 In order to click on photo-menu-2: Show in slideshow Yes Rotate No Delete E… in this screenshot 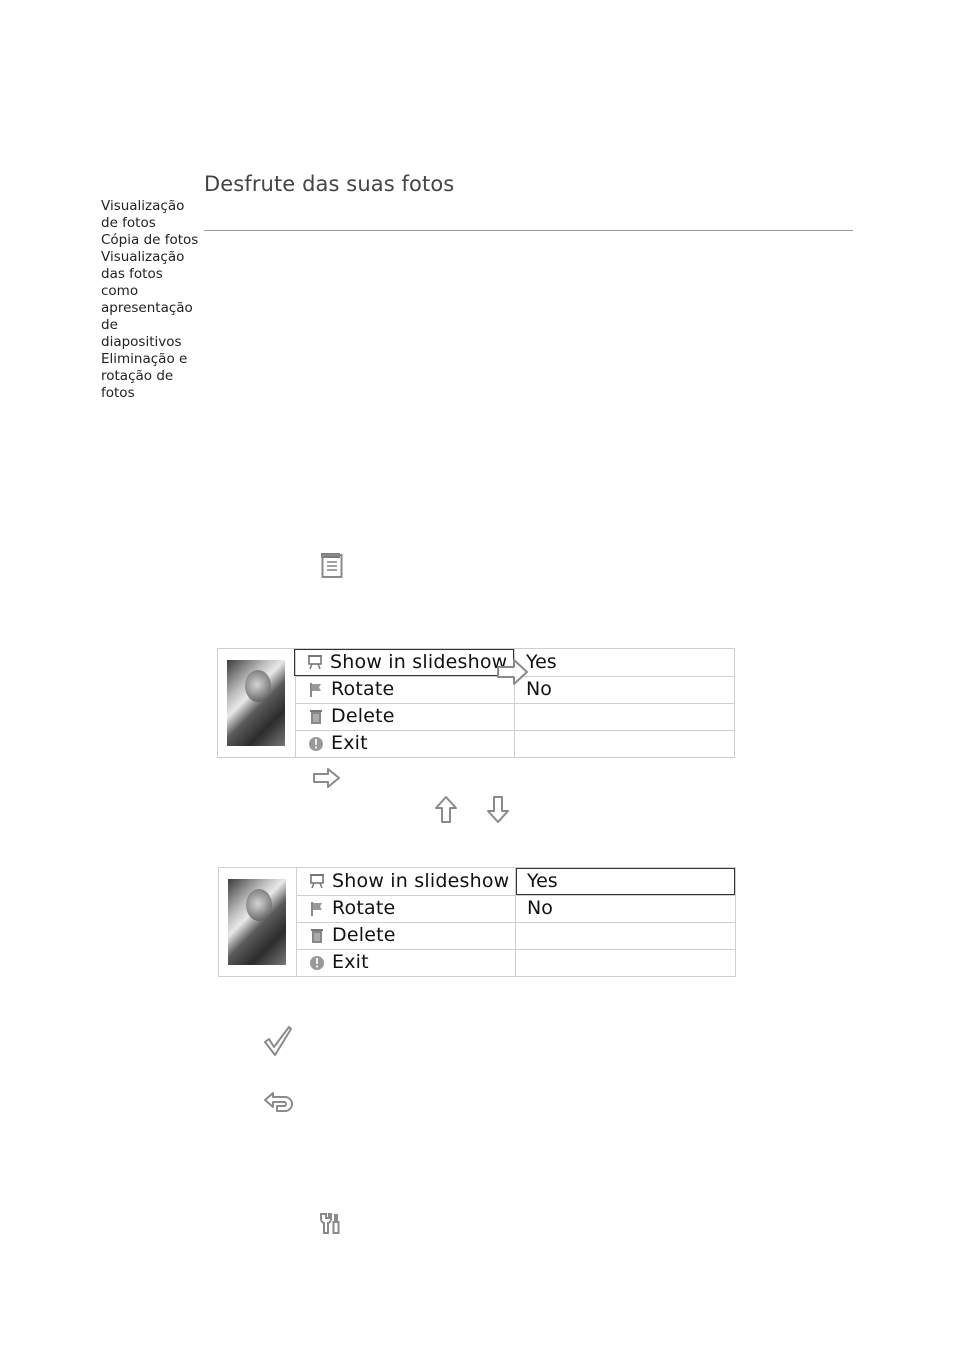, I will do `click(477, 922)`.